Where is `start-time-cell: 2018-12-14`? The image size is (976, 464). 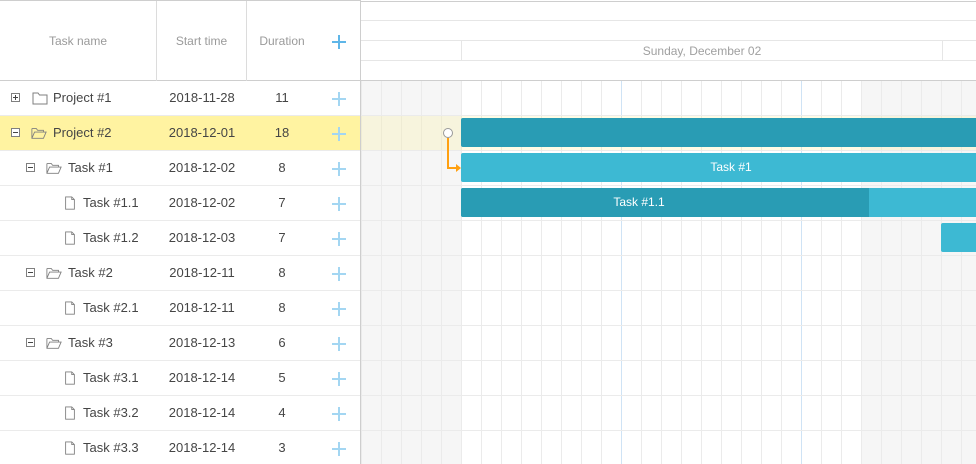 start-time-cell: 2018-12-14 is located at coordinates (202, 447).